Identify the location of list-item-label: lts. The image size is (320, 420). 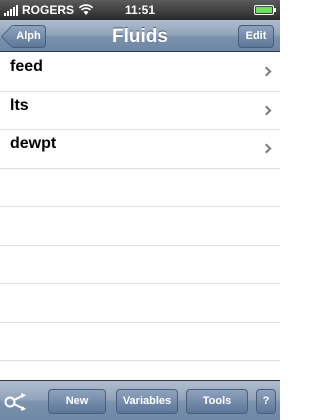
(19, 105).